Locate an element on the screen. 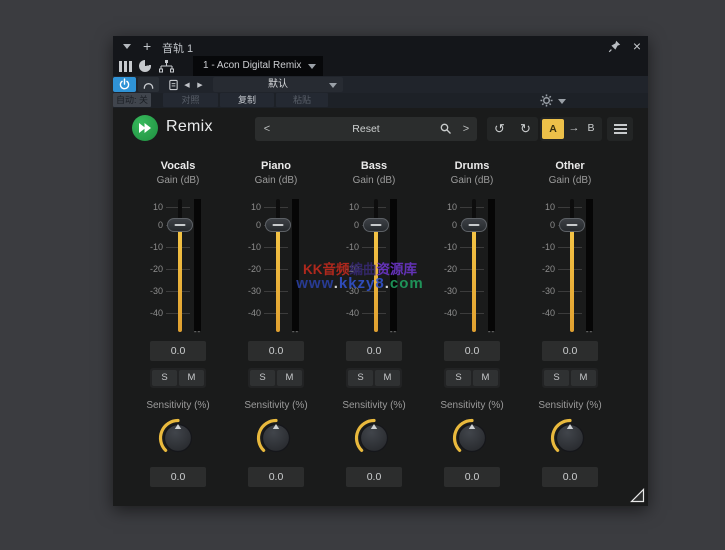 The width and height of the screenshot is (725, 550). scale-label: -20 is located at coordinates (254, 269).